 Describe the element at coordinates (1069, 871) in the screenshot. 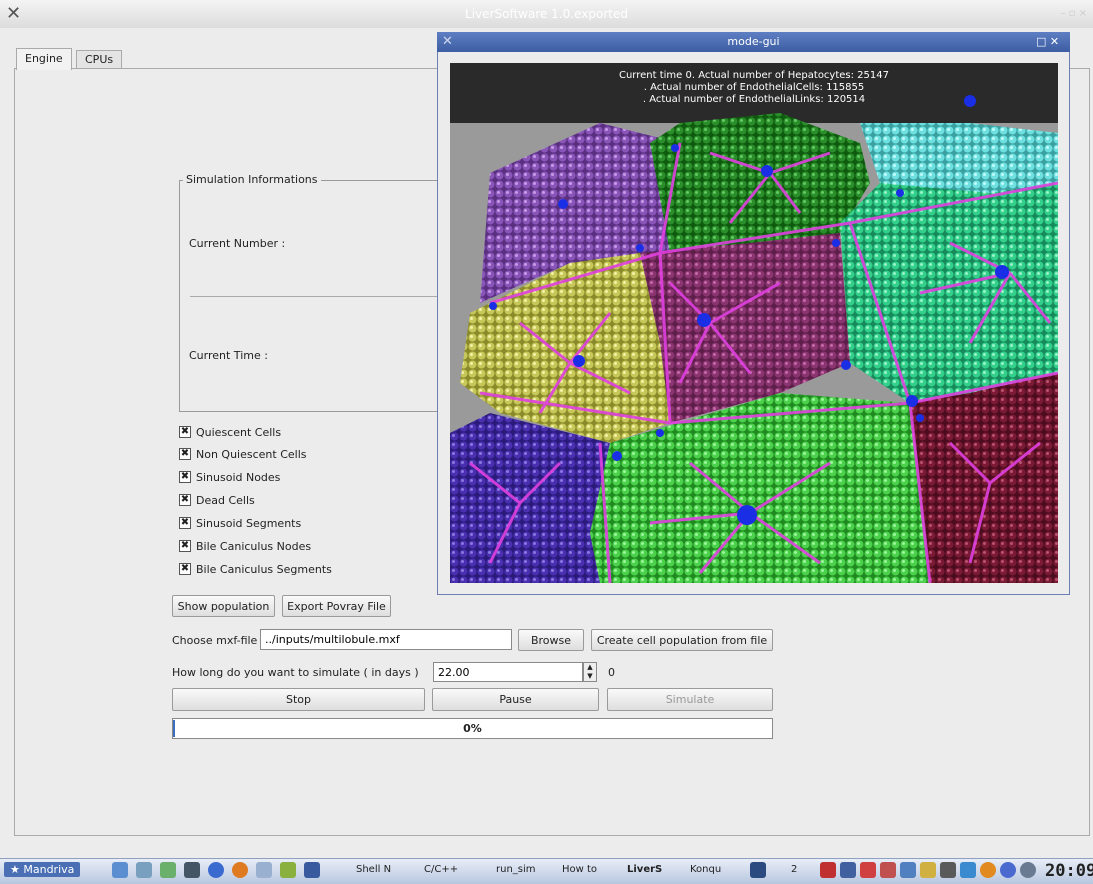

I see `clock: 20:09` at that location.